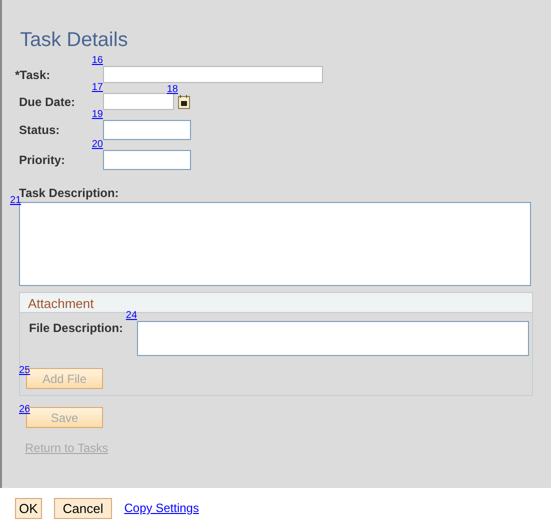 This screenshot has height=528, width=551. What do you see at coordinates (97, 145) in the screenshot?
I see `tab-order-link: 20` at bounding box center [97, 145].